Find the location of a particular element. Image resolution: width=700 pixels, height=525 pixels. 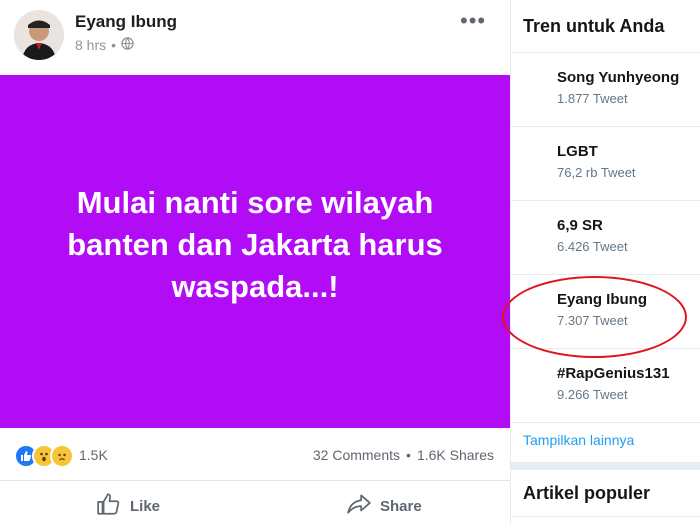

trend-name: Eyang Ibung is located at coordinates (602, 299).